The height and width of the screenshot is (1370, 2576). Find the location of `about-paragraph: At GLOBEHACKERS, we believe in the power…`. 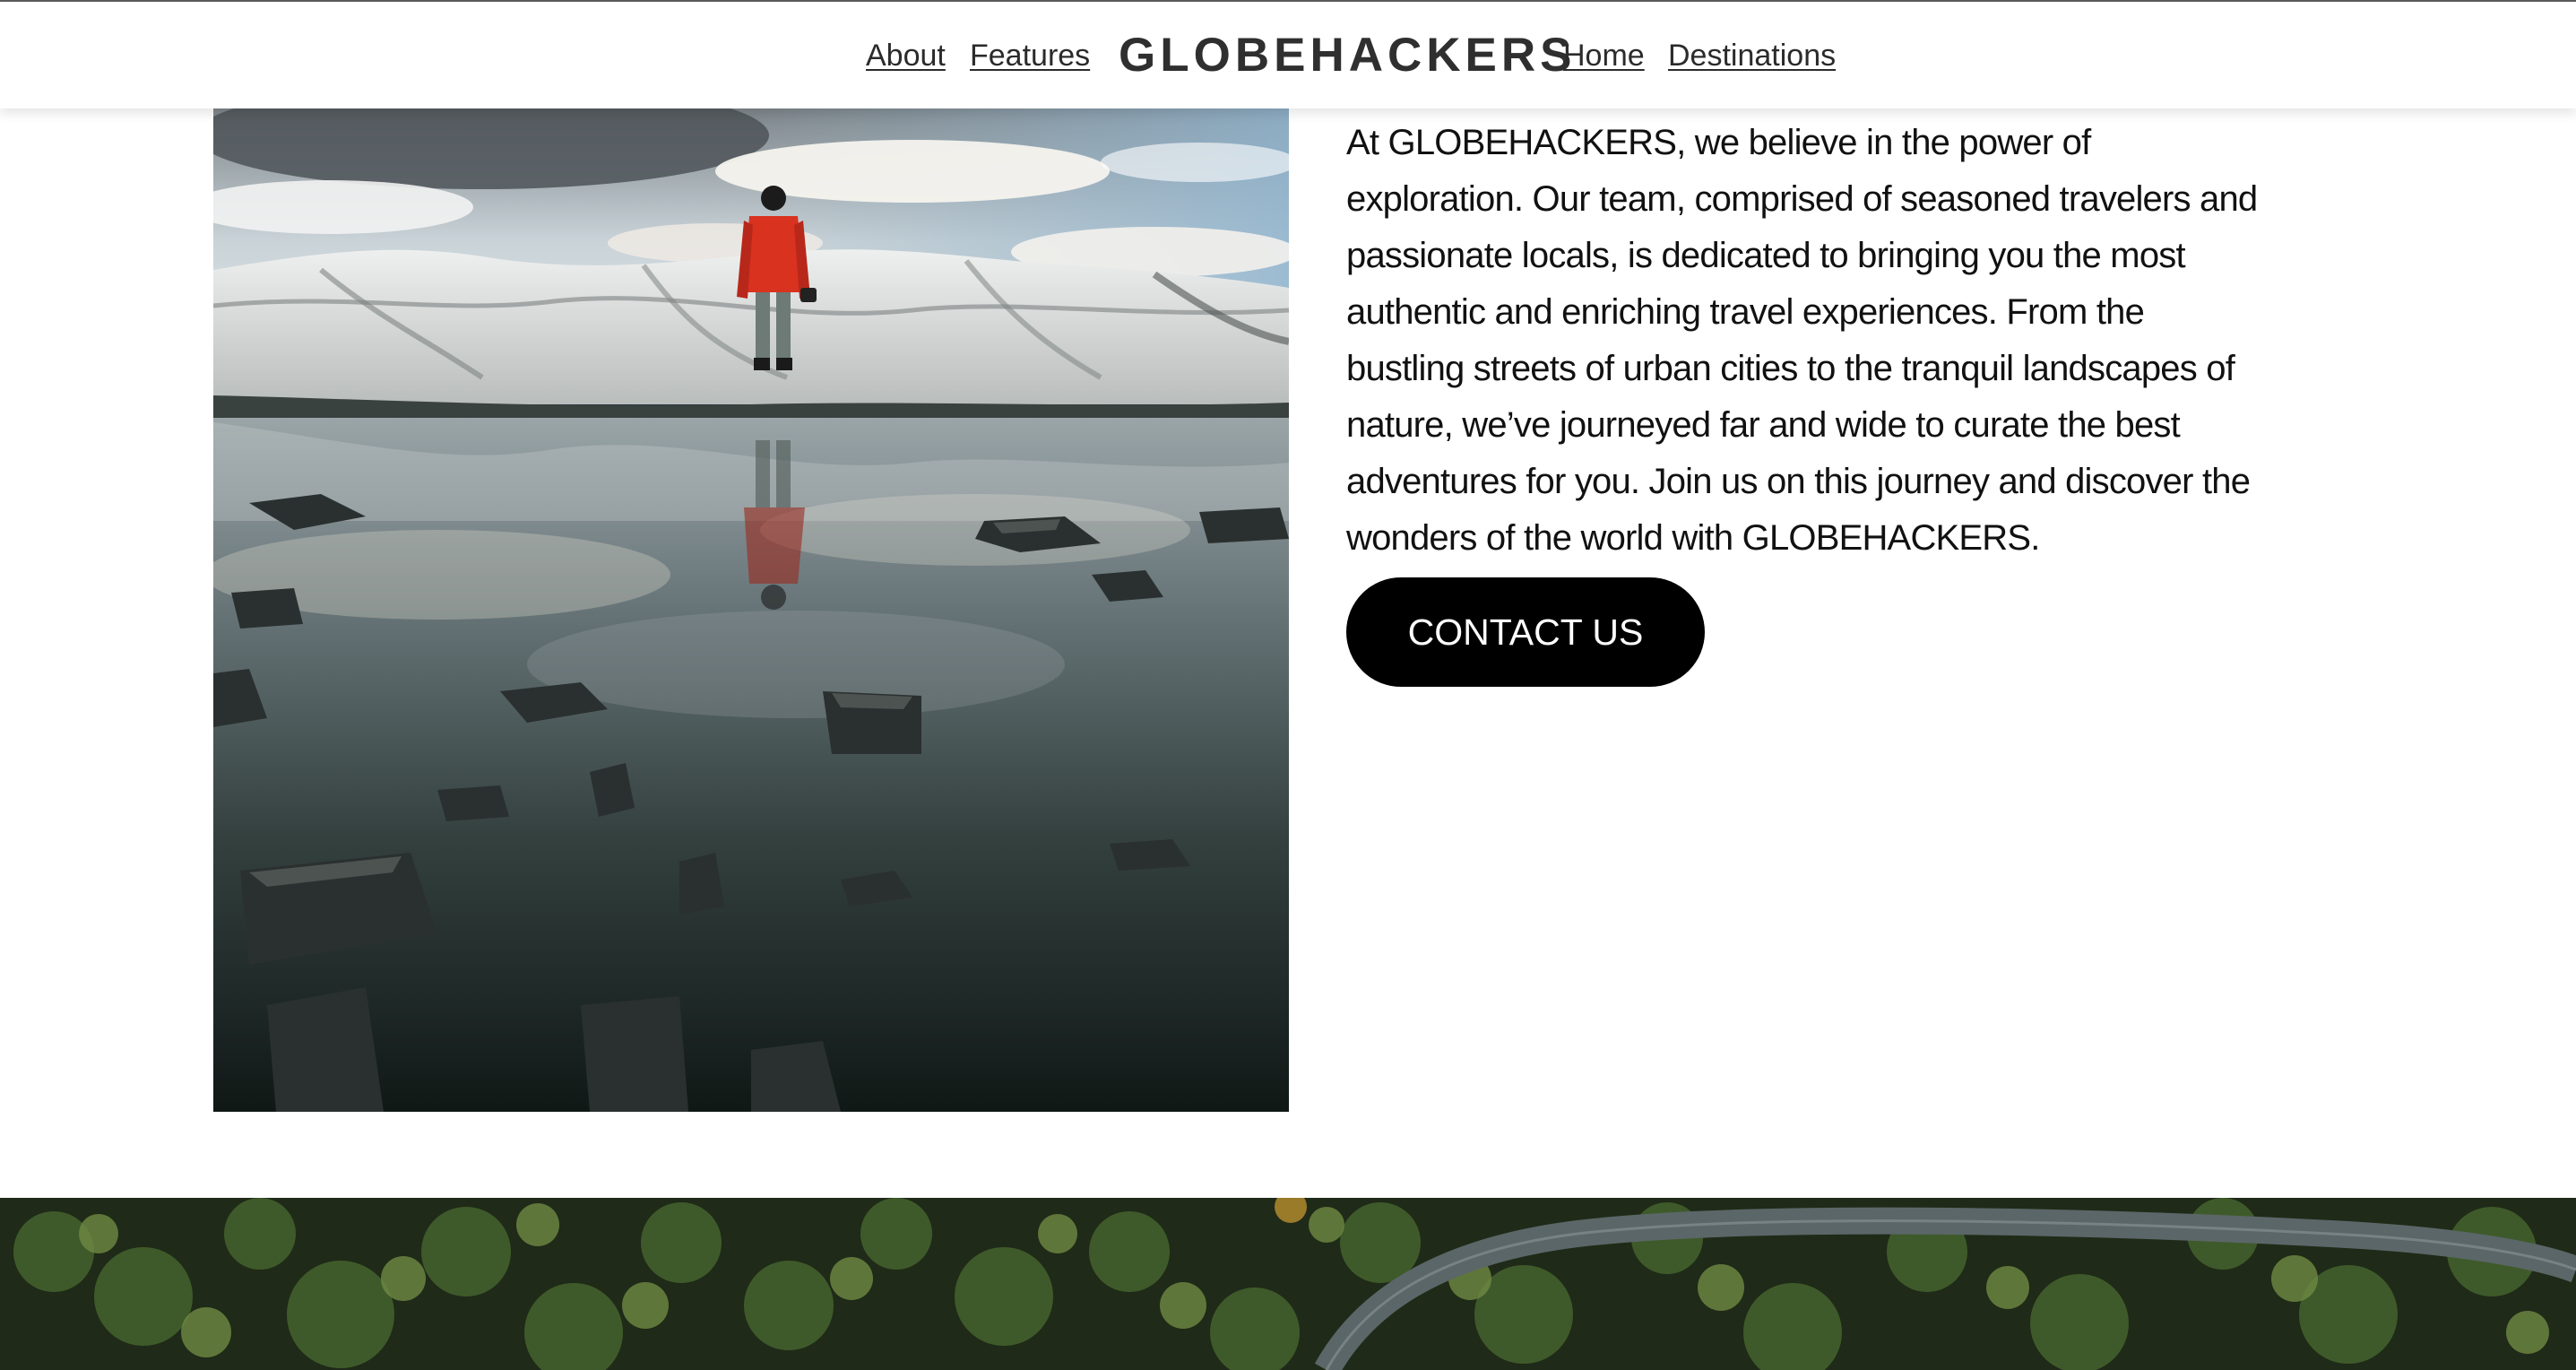

about-paragraph: At GLOBEHACKERS, we believe in the power… is located at coordinates (1802, 340).